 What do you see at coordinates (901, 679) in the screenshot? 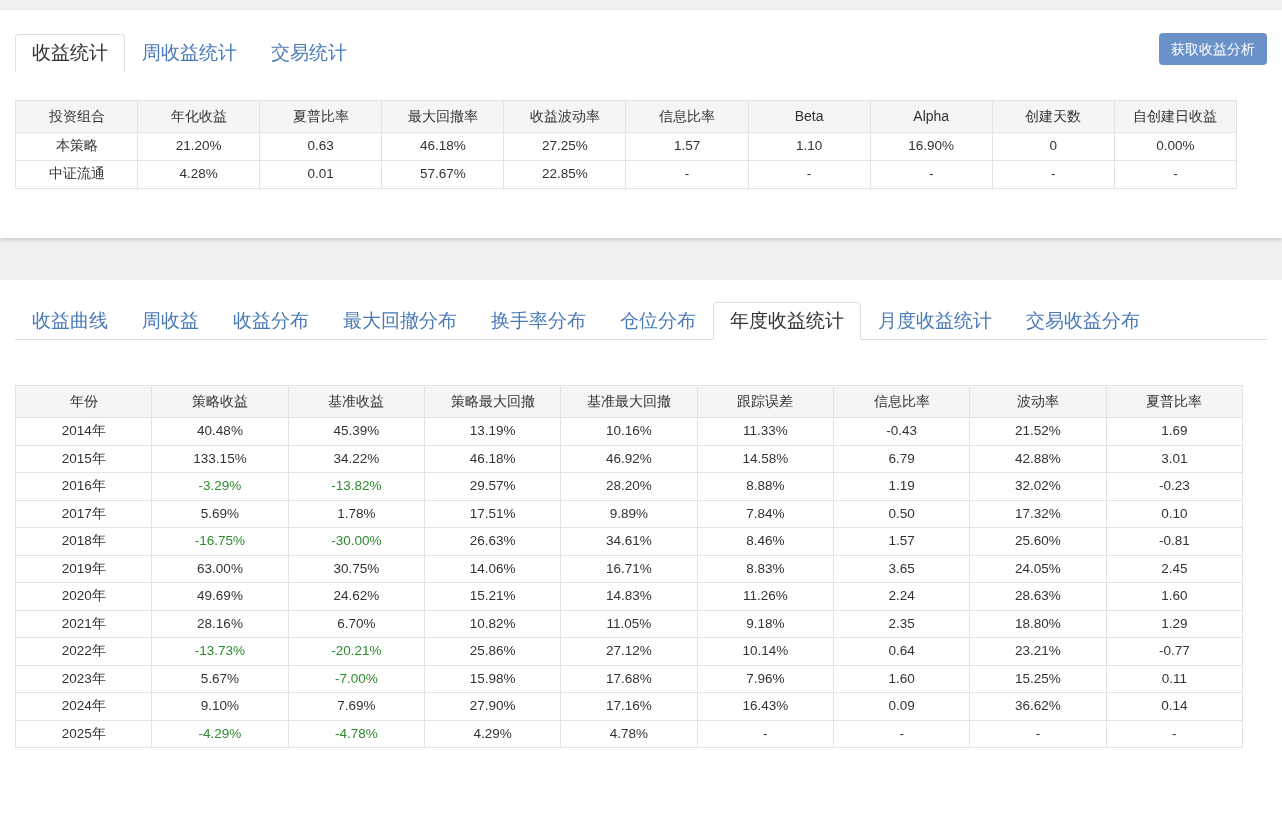
I see `table-cell: 1.60` at bounding box center [901, 679].